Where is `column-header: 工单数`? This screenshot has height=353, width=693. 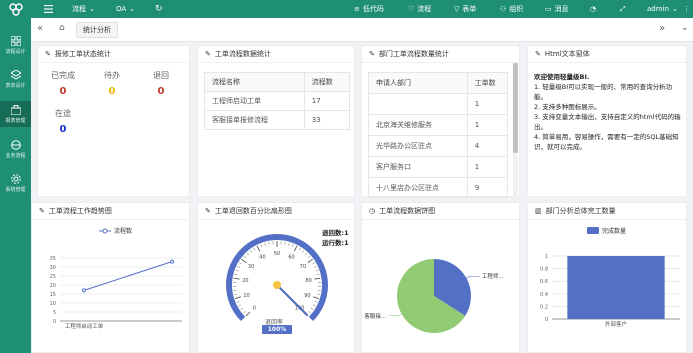 column-header: 工单数 is located at coordinates (487, 83).